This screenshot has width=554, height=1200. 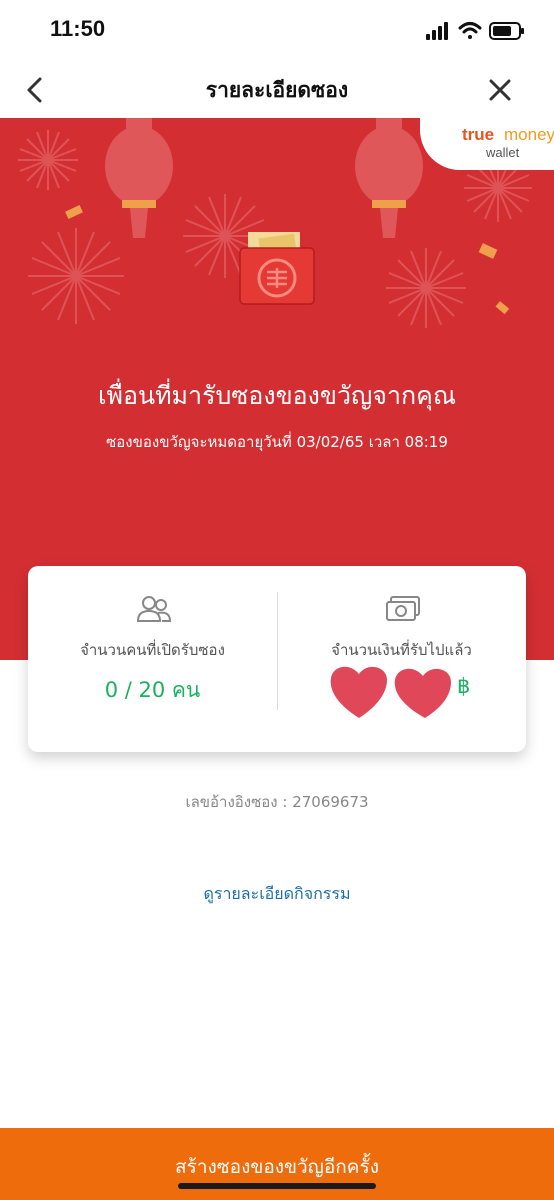 What do you see at coordinates (277, 802) in the screenshot?
I see `reference-number: เลขอ้างอิงซอง : 27069673` at bounding box center [277, 802].